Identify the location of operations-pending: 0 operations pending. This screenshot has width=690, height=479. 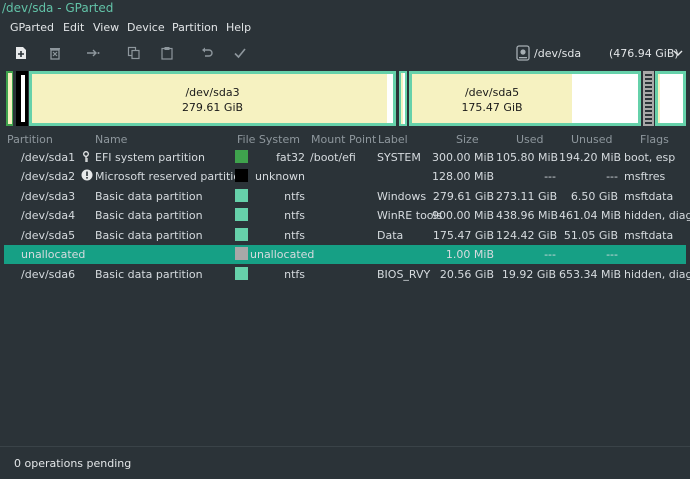
(73, 463).